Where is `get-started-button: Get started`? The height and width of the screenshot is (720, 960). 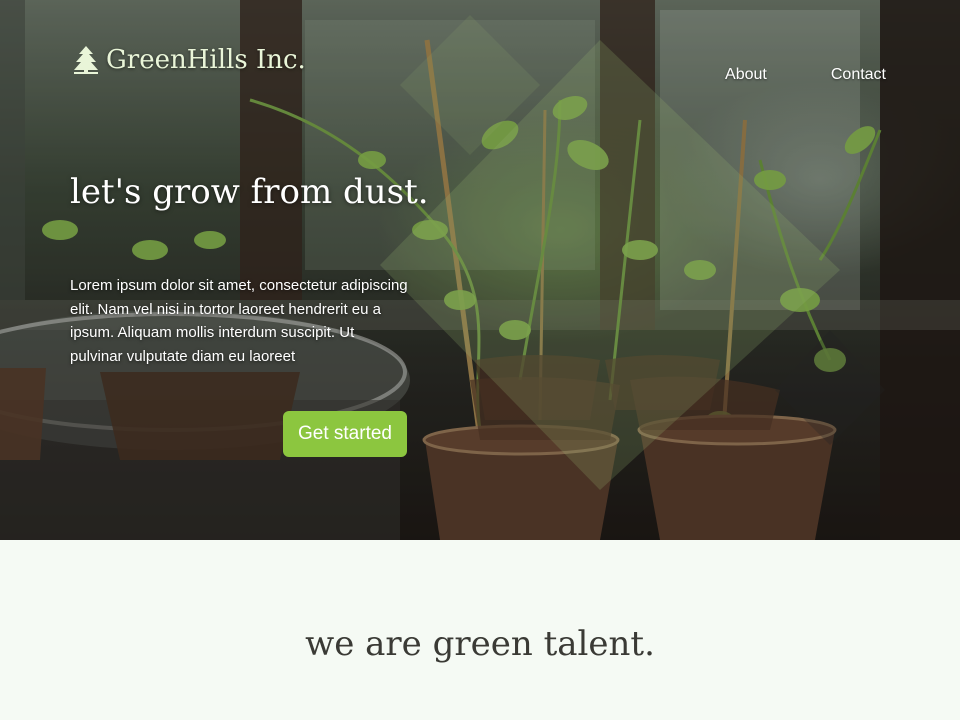 get-started-button: Get started is located at coordinates (345, 434).